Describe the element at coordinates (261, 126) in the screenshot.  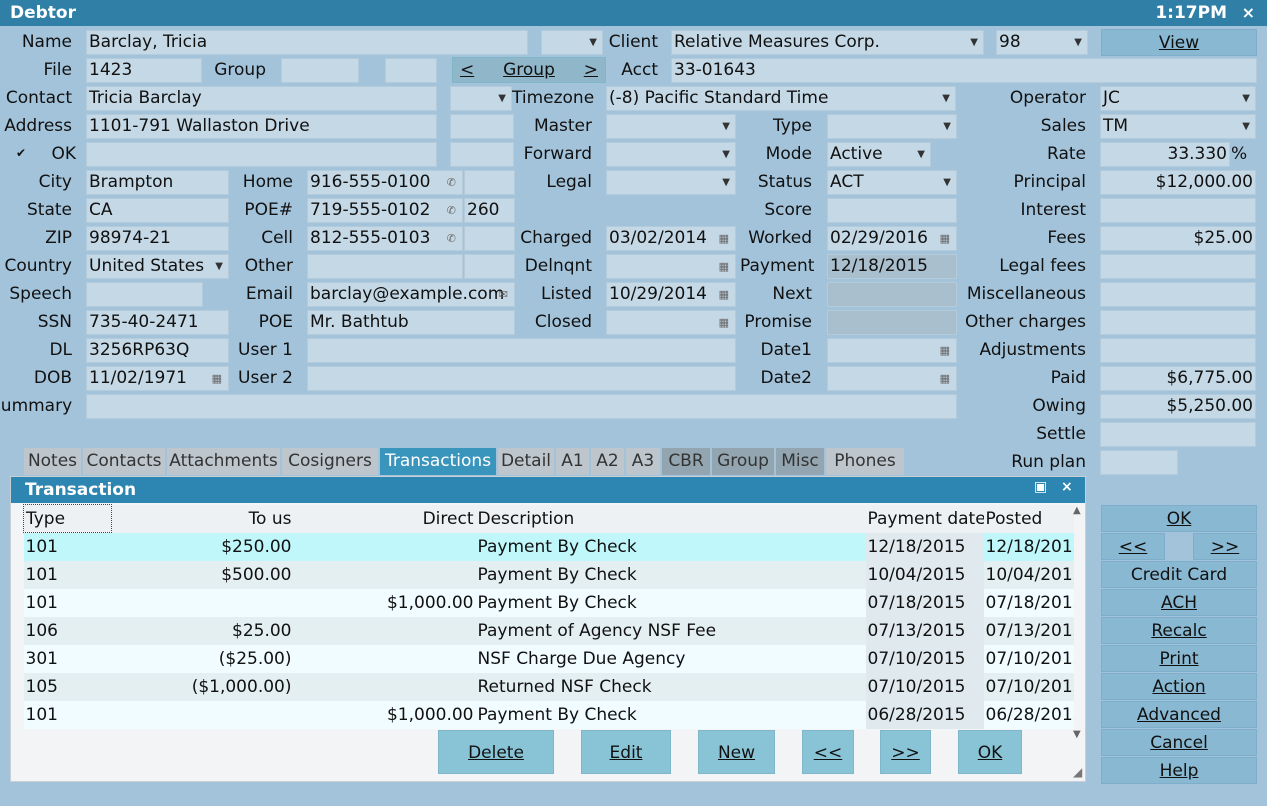
I see `address-field: 1101-791 Wallaston Drive` at that location.